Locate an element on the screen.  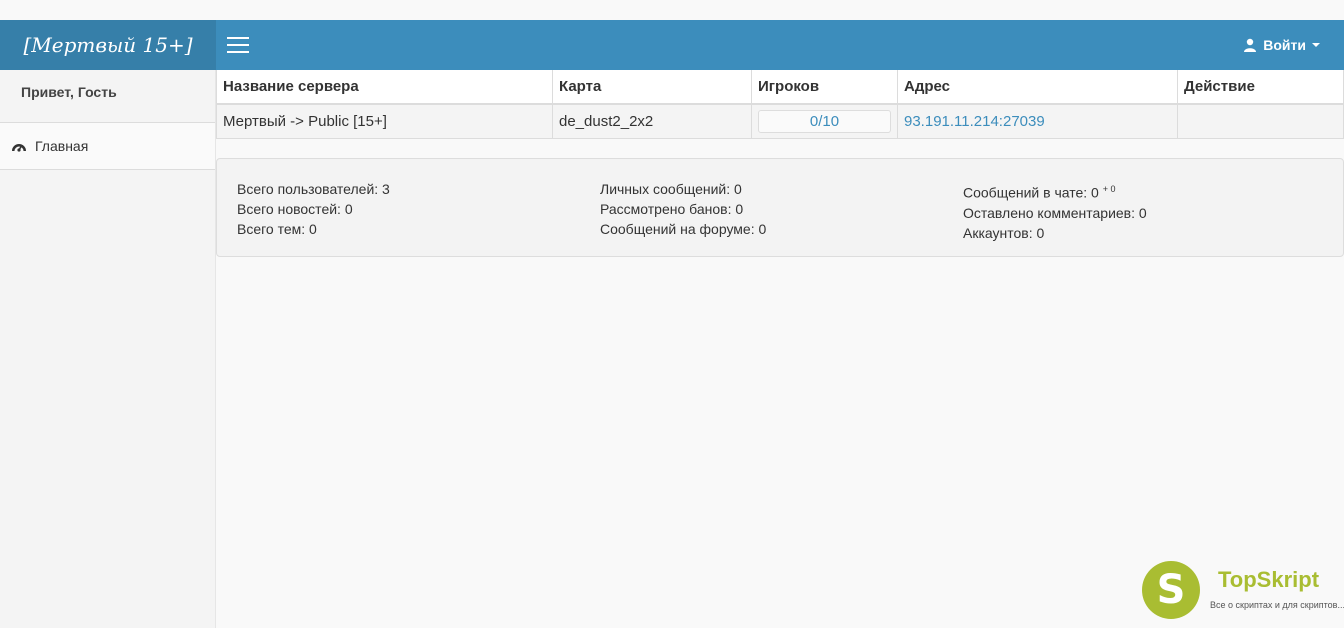
stat-chat-messages: Сообщений в чате: 0 + 0 is located at coordinates (1039, 192).